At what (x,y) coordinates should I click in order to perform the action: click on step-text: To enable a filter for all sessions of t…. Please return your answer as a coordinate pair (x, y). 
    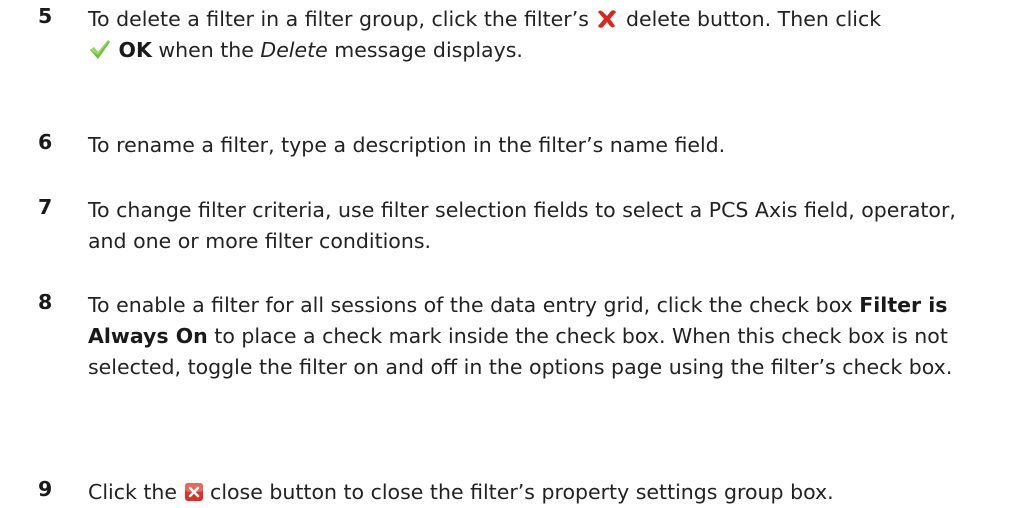
    Looking at the image, I should click on (520, 336).